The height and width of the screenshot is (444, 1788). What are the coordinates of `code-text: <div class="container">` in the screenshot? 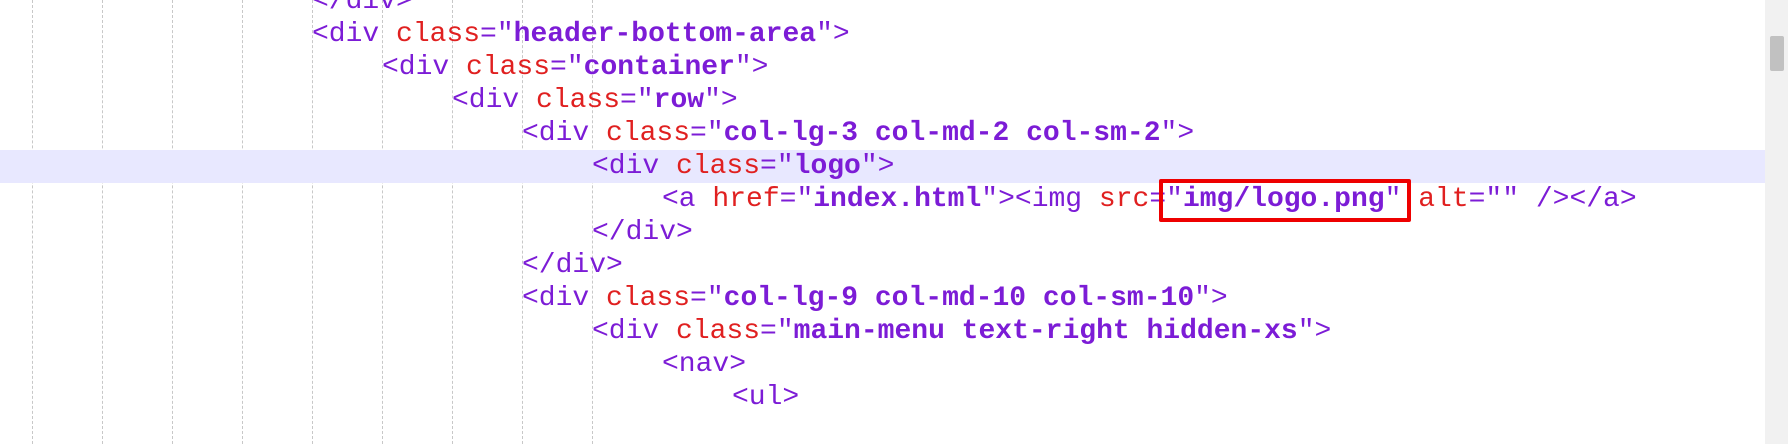 It's located at (575, 67).